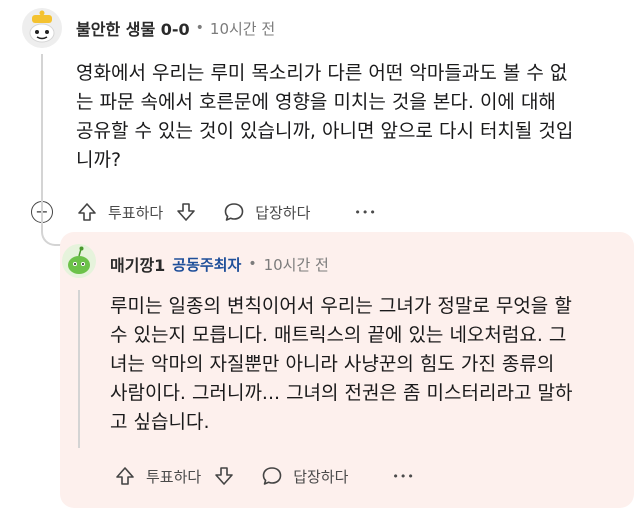 This screenshot has width=640, height=514. Describe the element at coordinates (341, 306) in the screenshot. I see `body-line: 루미는 일종의 변칙이어서 우리는 그녀가 정말로 무엇을 할` at that location.